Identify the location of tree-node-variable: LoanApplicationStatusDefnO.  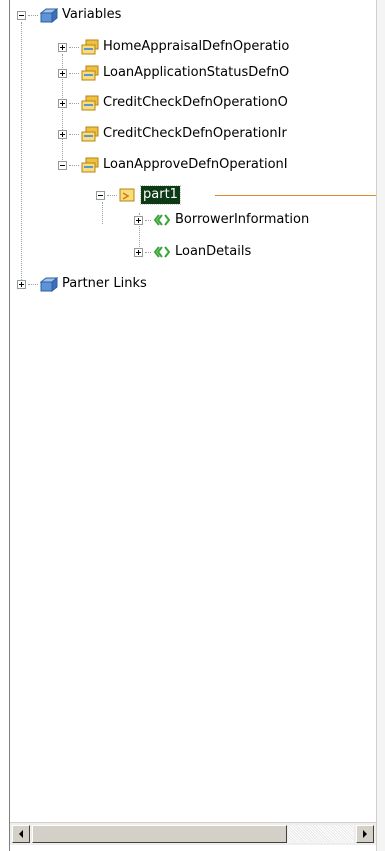
(173, 73).